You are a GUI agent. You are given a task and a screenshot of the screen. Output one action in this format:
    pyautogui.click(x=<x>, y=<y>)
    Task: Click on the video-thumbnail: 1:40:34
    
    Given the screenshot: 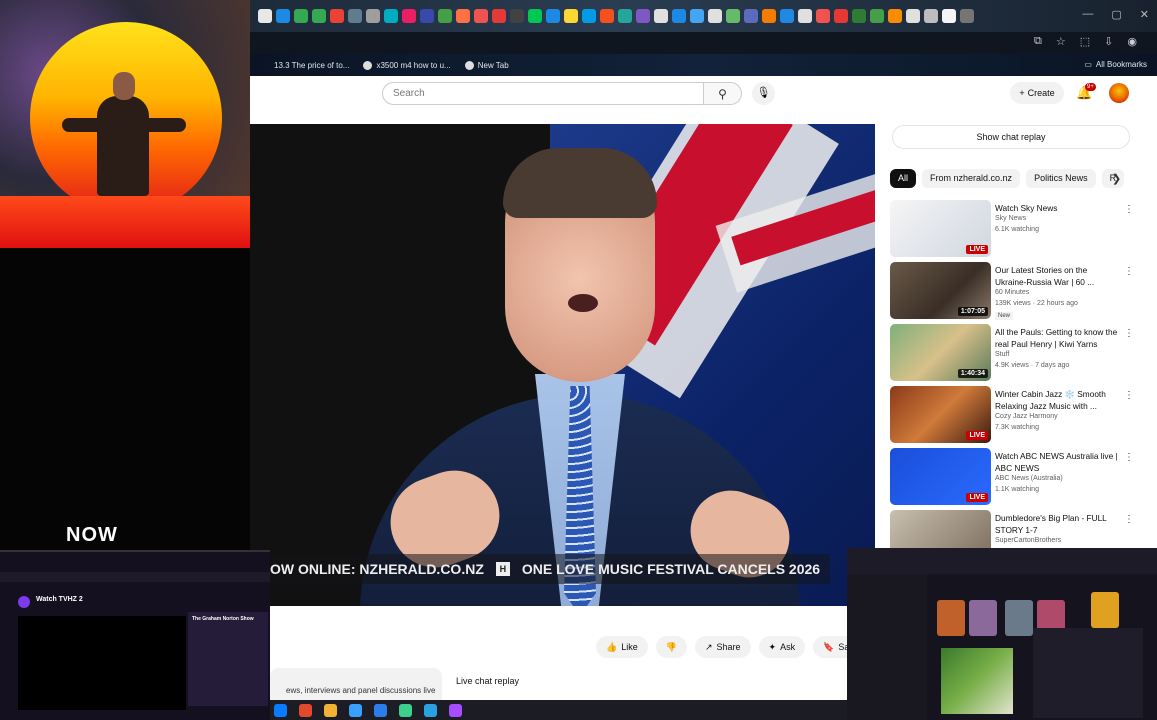 What is the action you would take?
    pyautogui.click(x=940, y=352)
    